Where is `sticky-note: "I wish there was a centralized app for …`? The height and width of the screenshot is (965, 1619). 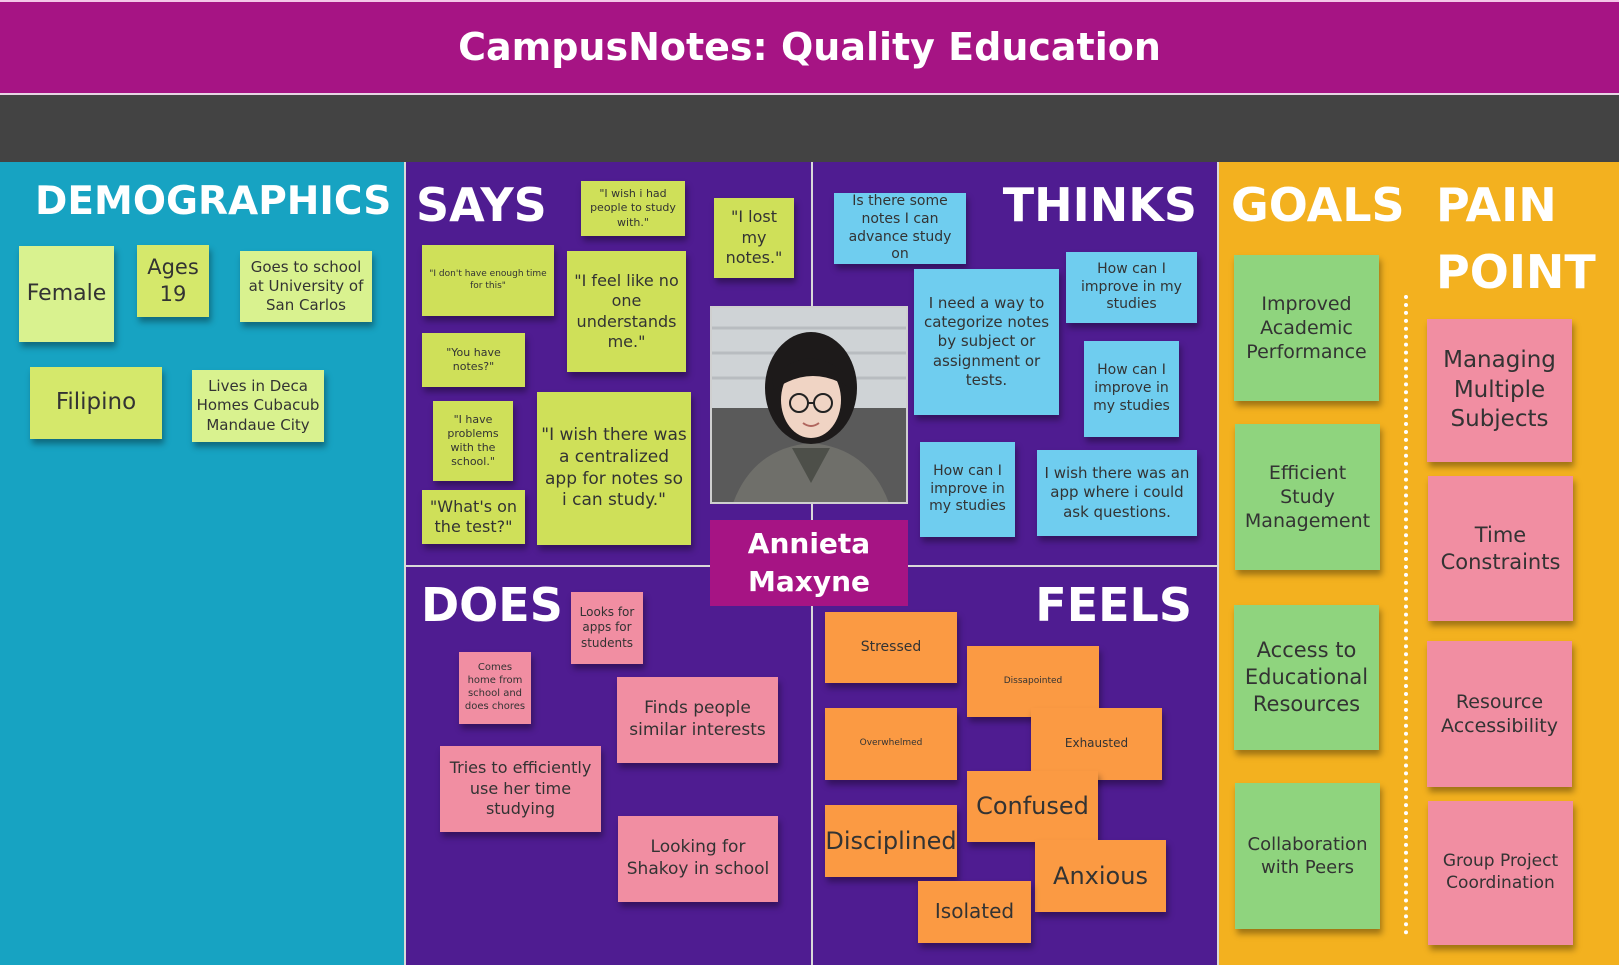 sticky-note: "I wish there was a centralized app for … is located at coordinates (614, 468).